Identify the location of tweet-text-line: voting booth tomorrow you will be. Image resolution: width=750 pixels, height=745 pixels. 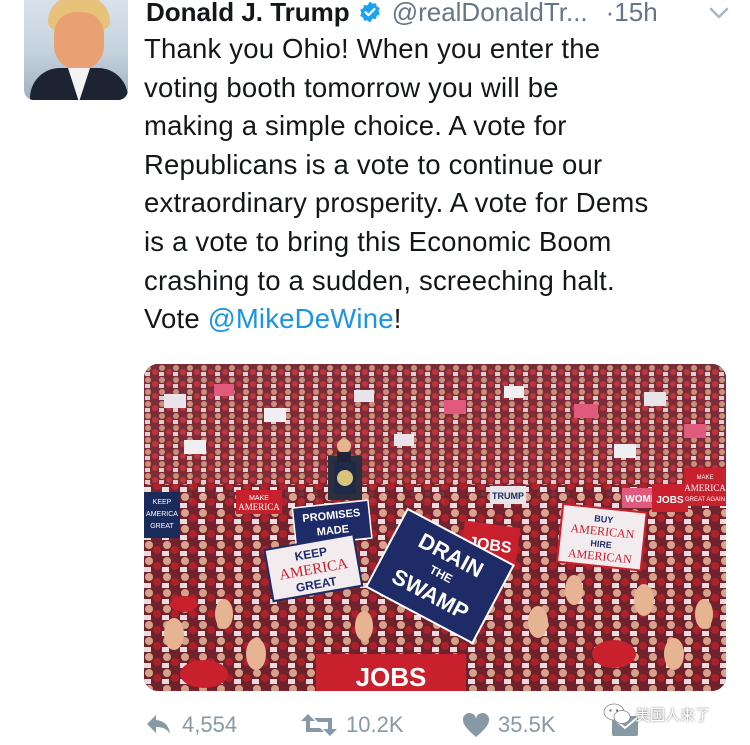
(351, 87).